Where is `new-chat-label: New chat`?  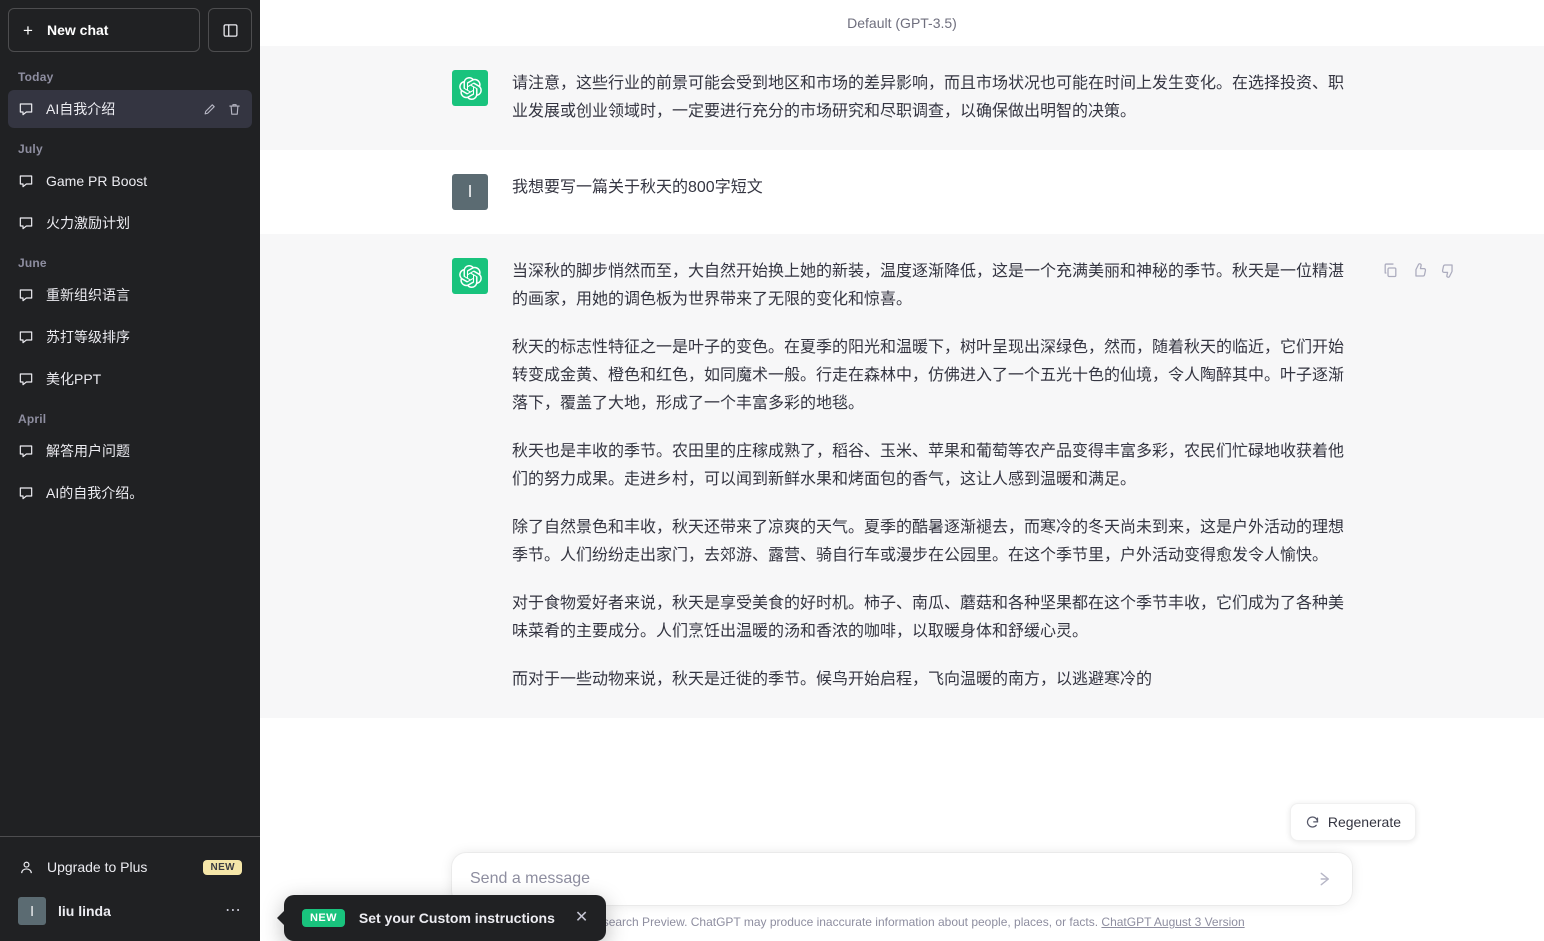 new-chat-label: New chat is located at coordinates (78, 30).